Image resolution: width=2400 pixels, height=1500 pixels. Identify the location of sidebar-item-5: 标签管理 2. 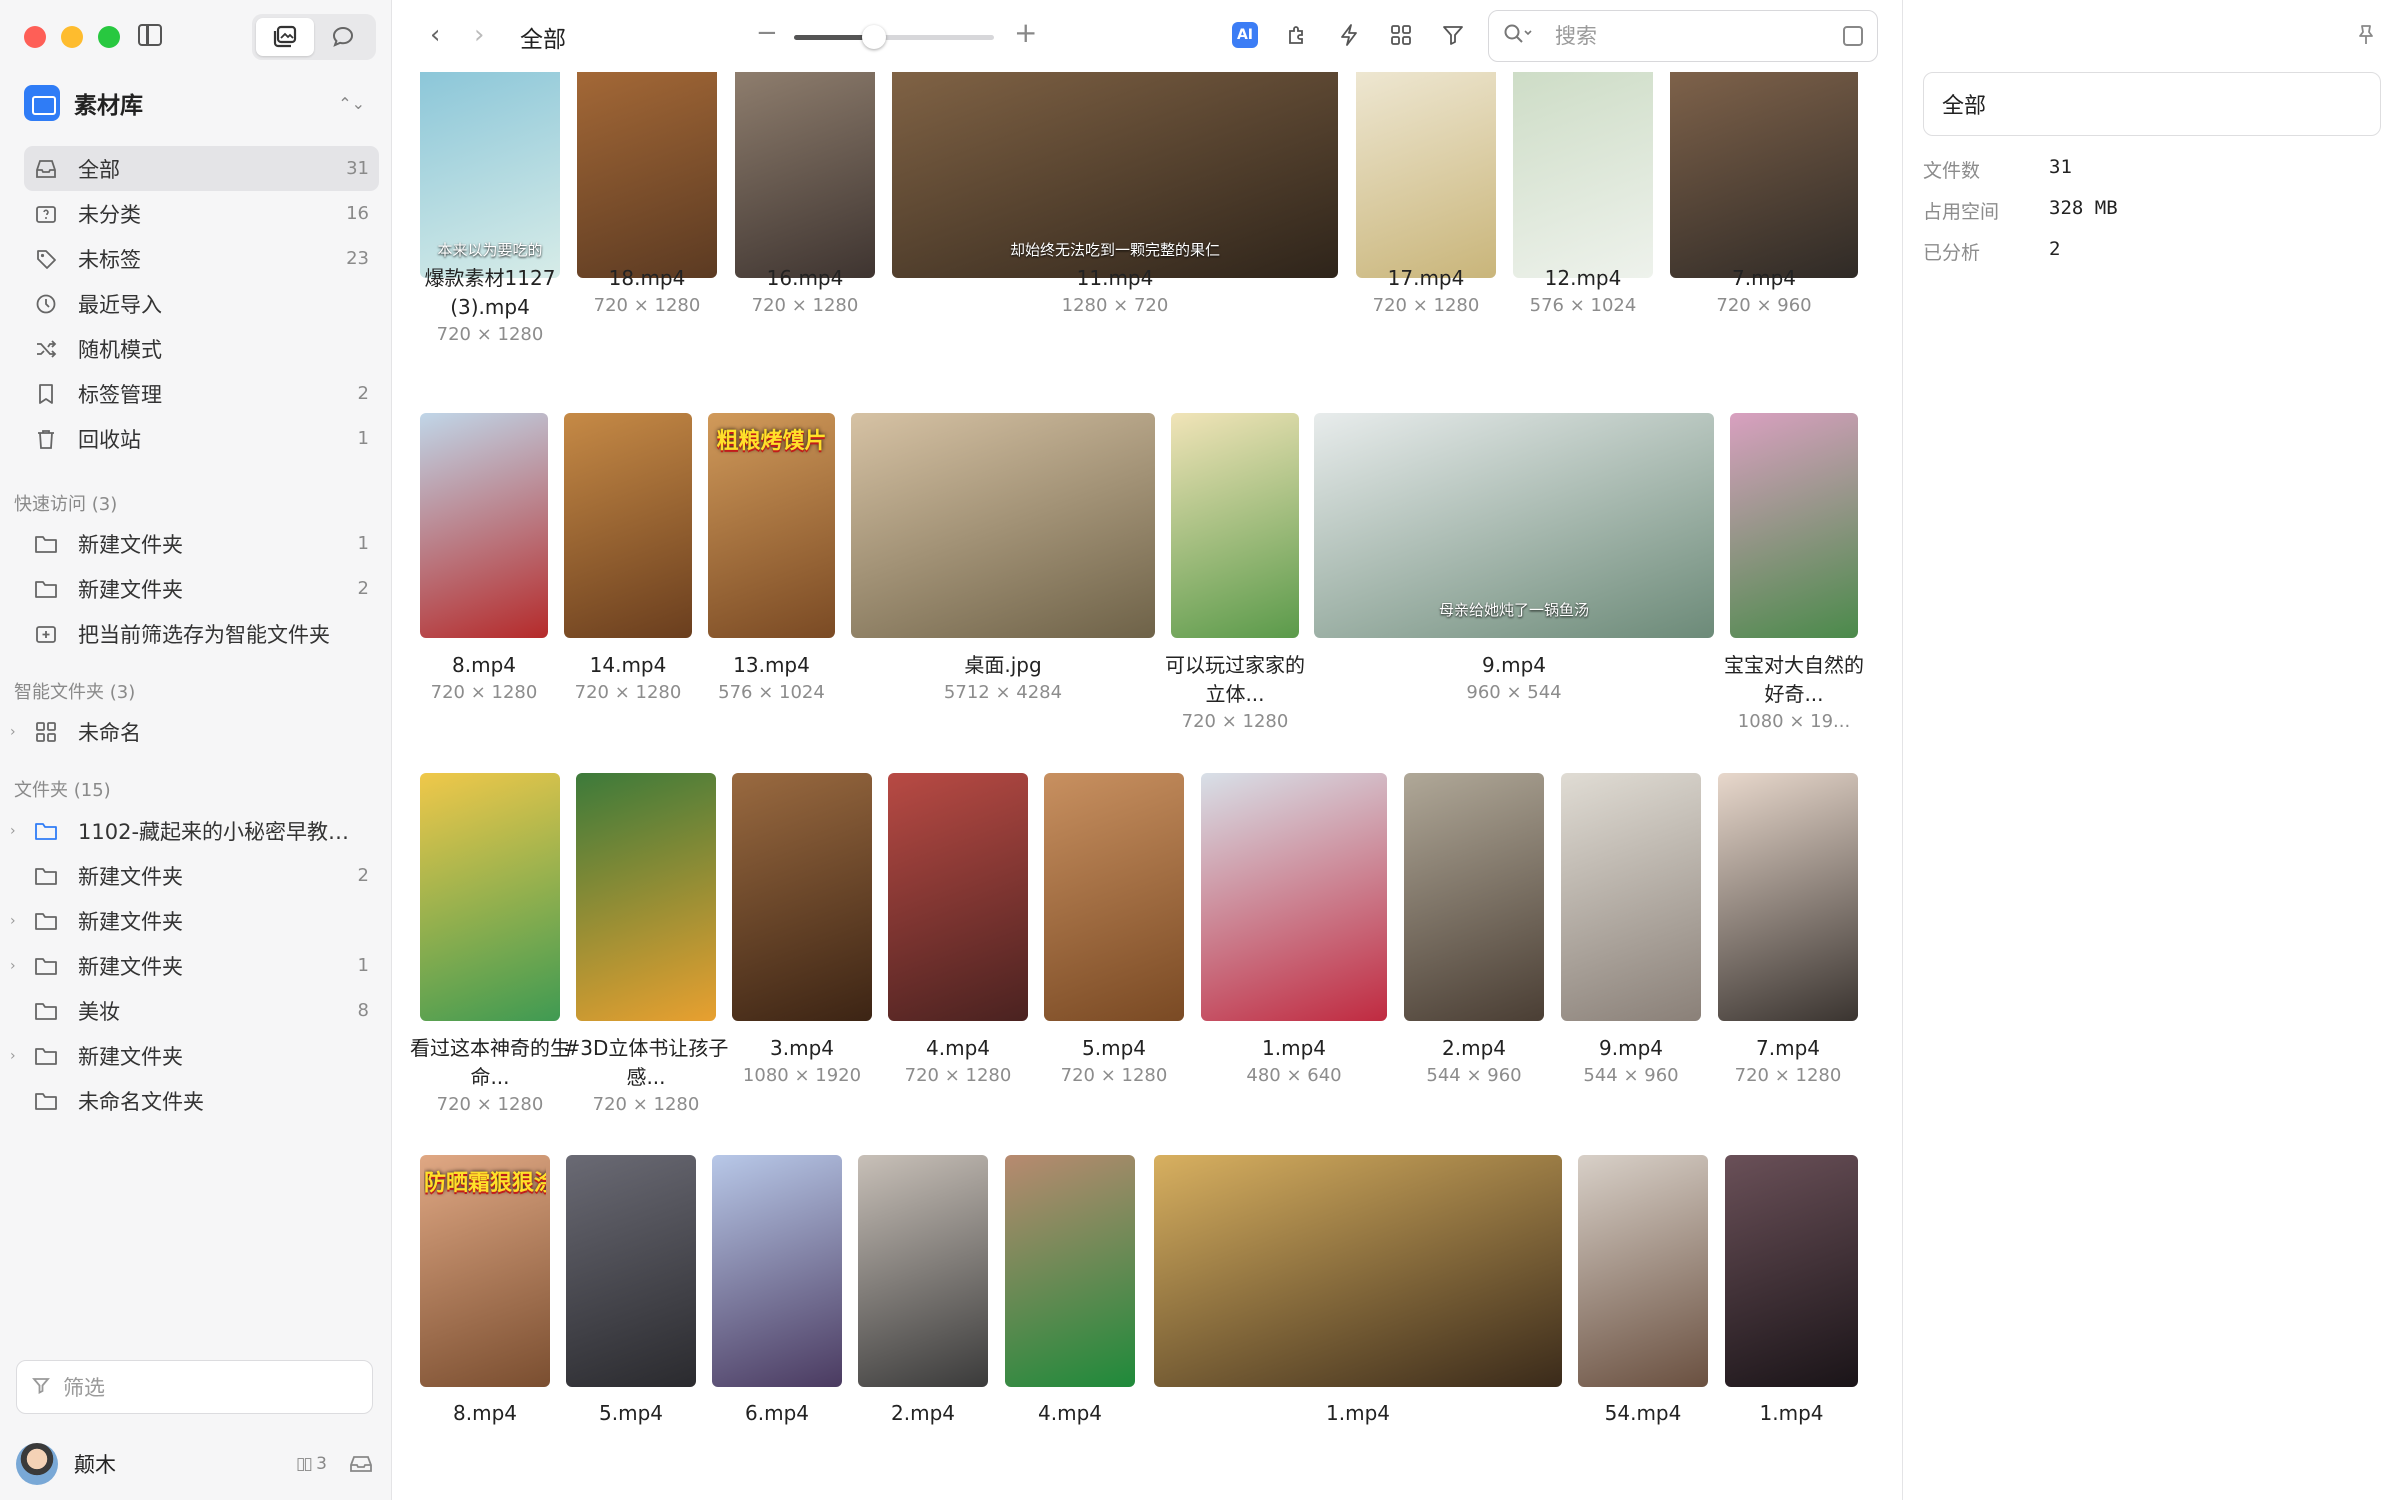
(201, 393).